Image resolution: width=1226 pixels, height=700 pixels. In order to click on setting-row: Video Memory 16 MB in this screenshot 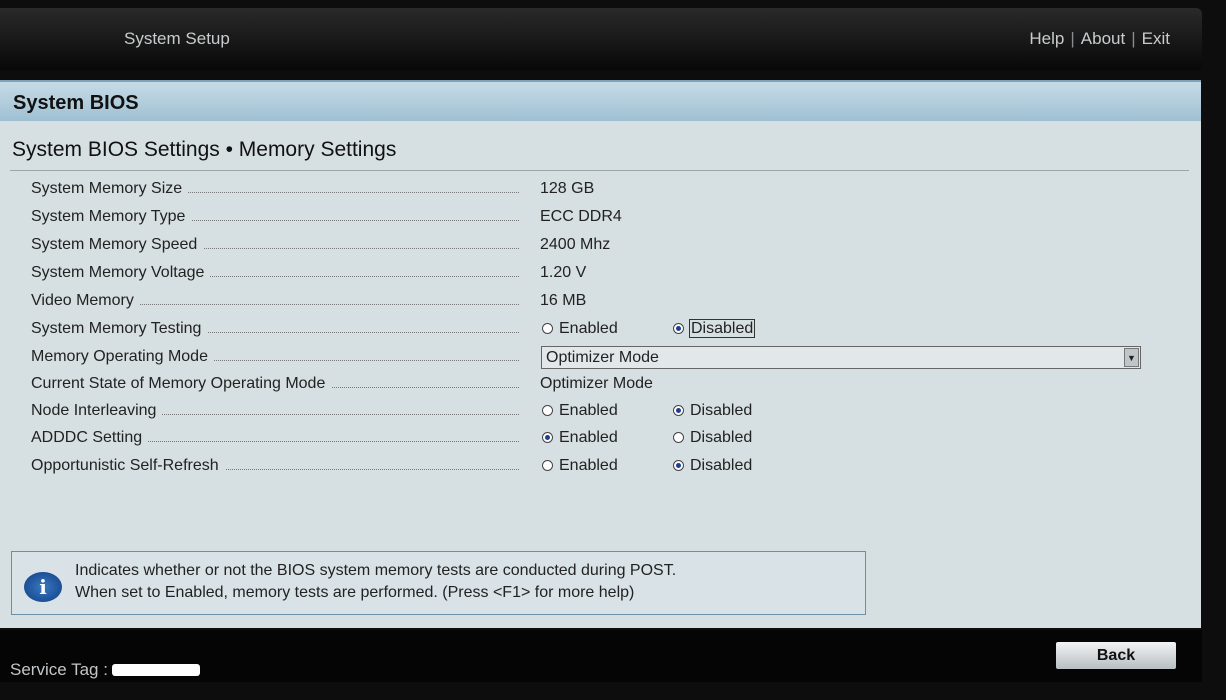, I will do `click(586, 304)`.